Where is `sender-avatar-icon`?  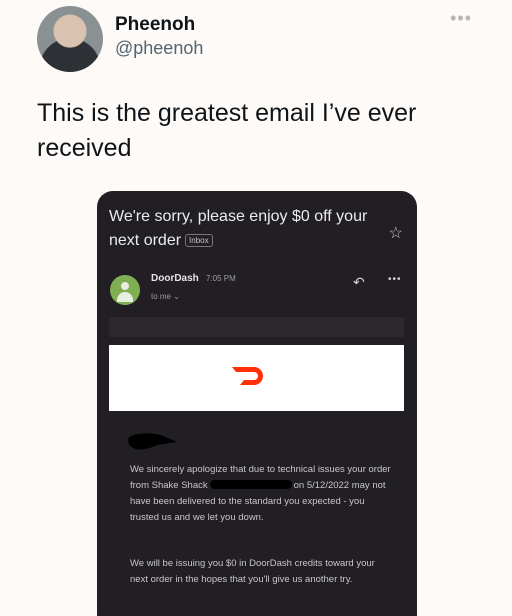 sender-avatar-icon is located at coordinates (125, 290).